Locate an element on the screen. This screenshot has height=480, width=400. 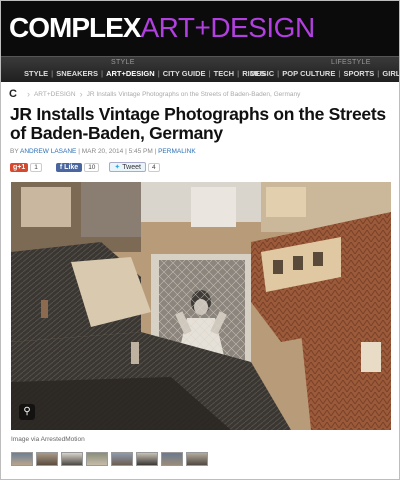
tweet-button: ✦ Tweet is located at coordinates (127, 167).